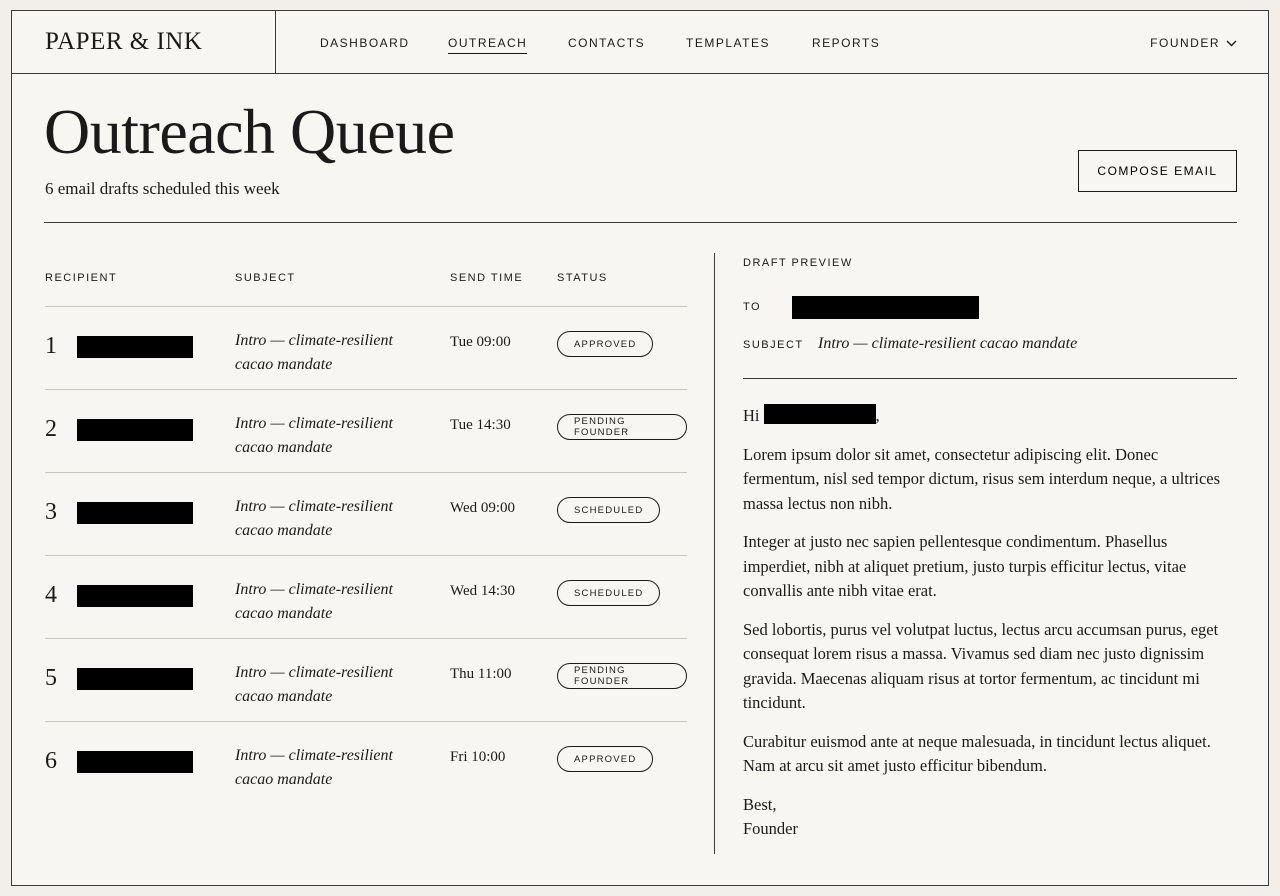 Image resolution: width=1280 pixels, height=896 pixels. What do you see at coordinates (988, 416) in the screenshot?
I see `greeting: Hi,` at bounding box center [988, 416].